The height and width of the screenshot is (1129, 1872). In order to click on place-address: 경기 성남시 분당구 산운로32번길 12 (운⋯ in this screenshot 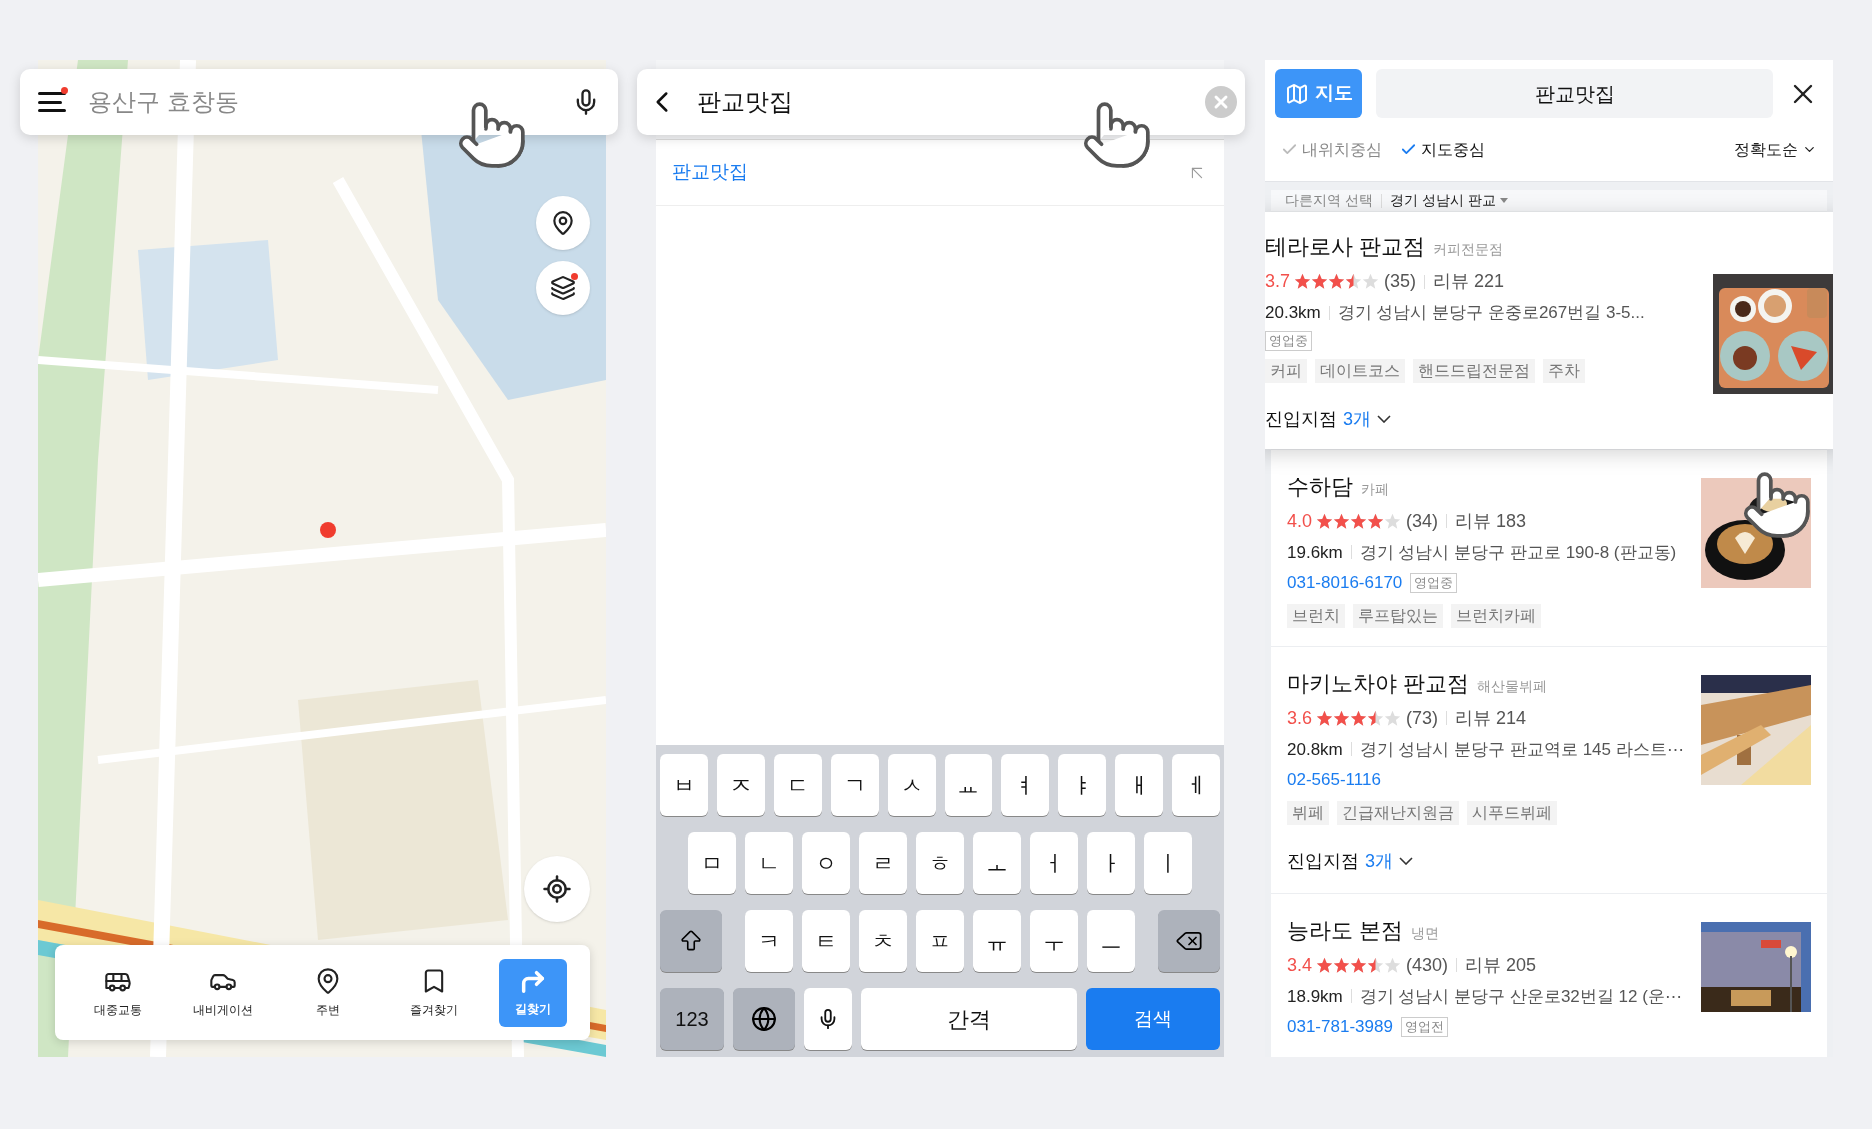, I will do `click(1520, 996)`.